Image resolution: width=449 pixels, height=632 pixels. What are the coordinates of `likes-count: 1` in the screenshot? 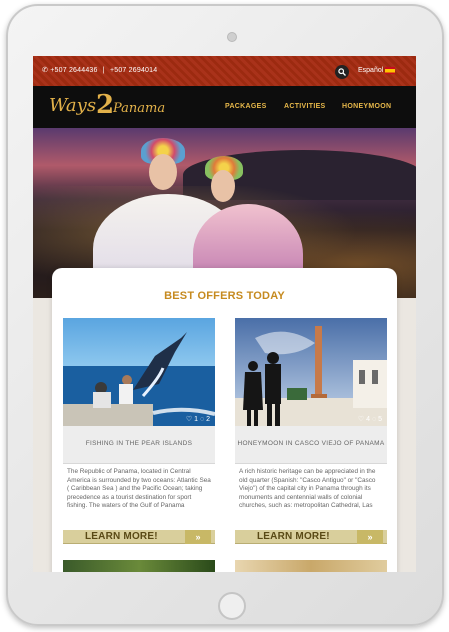 It's located at (196, 419).